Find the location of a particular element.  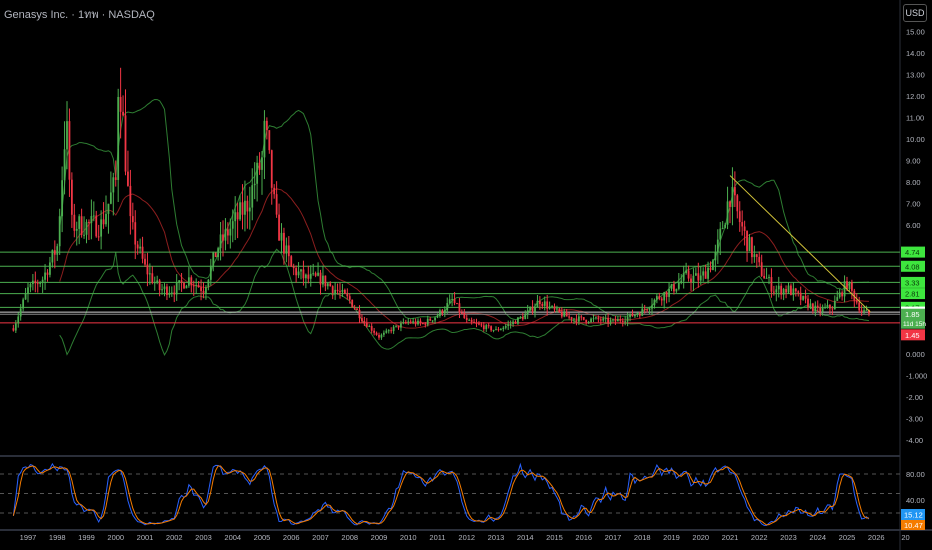

level-price-label: 4.08 is located at coordinates (912, 266).